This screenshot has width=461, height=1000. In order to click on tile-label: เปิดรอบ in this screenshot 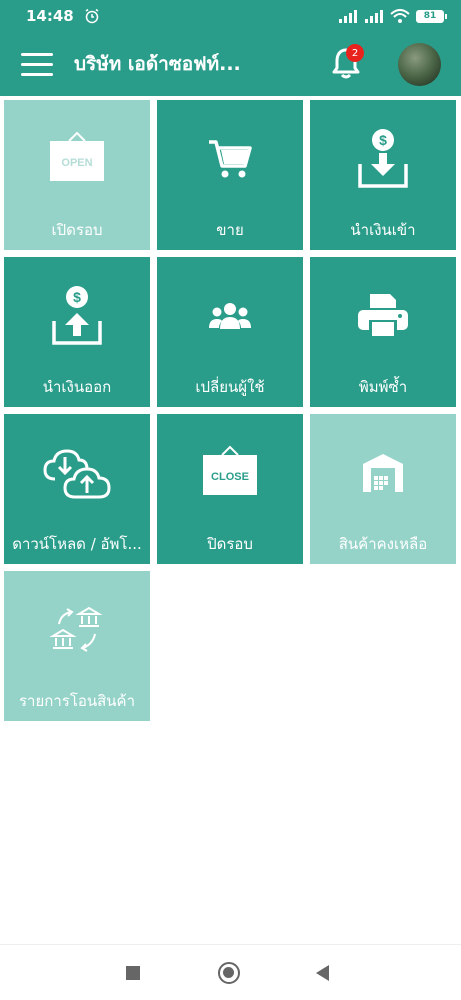, I will do `click(77, 230)`.